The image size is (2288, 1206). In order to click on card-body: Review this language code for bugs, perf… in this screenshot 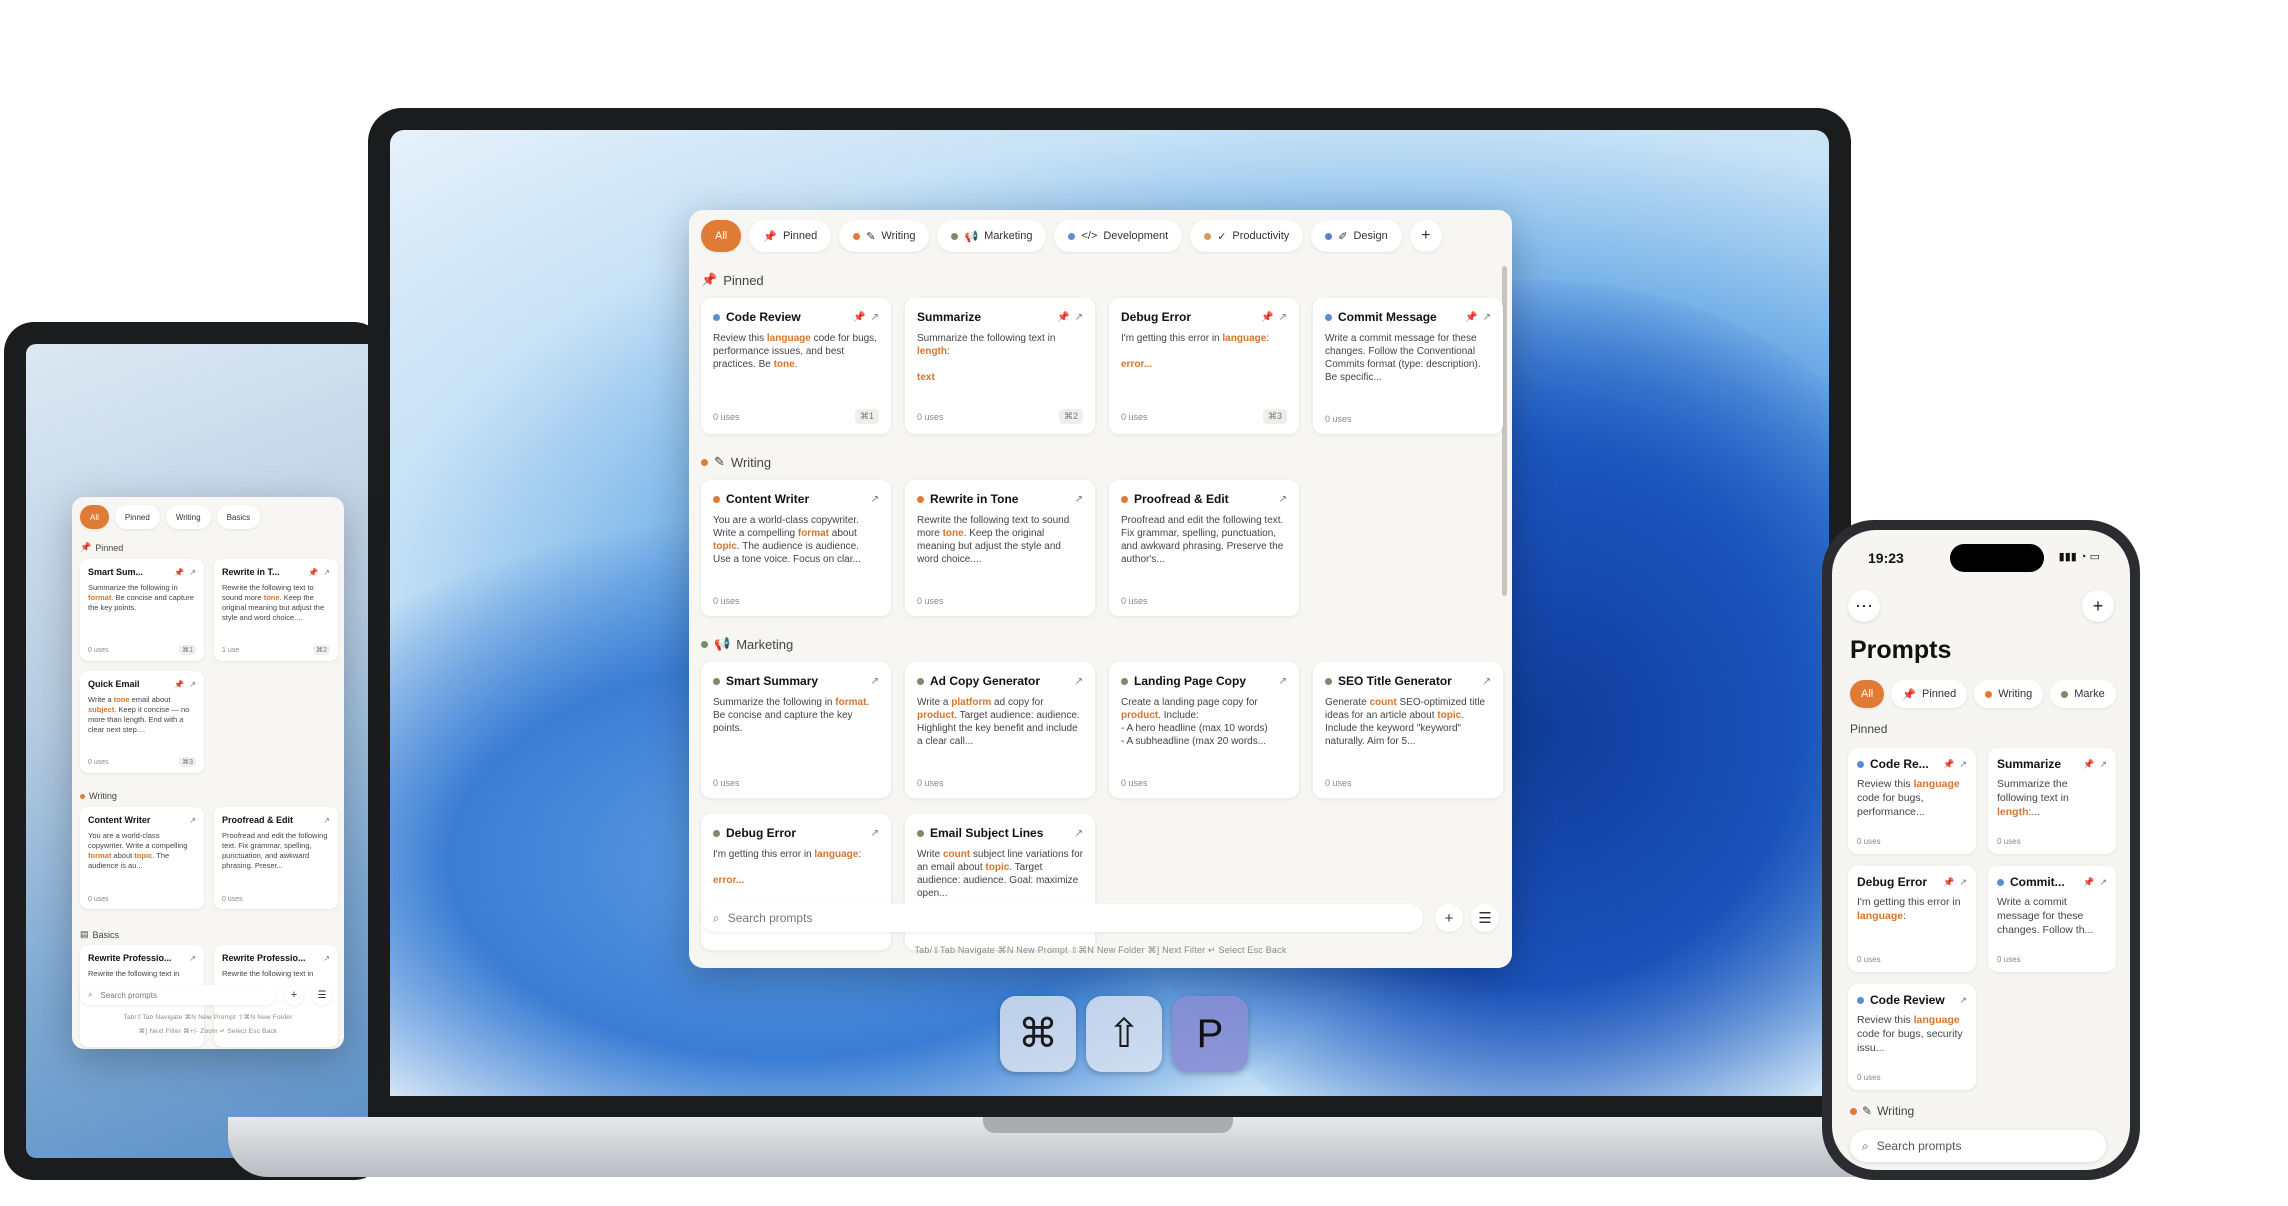, I will do `click(796, 358)`.